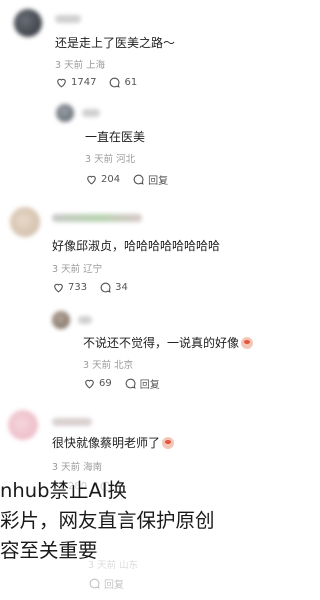 Image resolution: width=320 pixels, height=600 pixels. I want to click on comment-actions: 69 回复, so click(127, 383).